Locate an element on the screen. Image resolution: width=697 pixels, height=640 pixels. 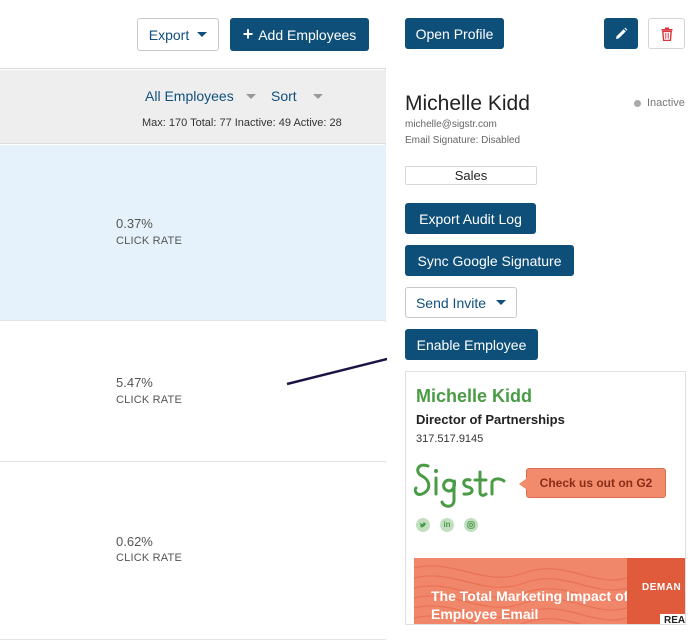
pencil-icon is located at coordinates (622, 33).